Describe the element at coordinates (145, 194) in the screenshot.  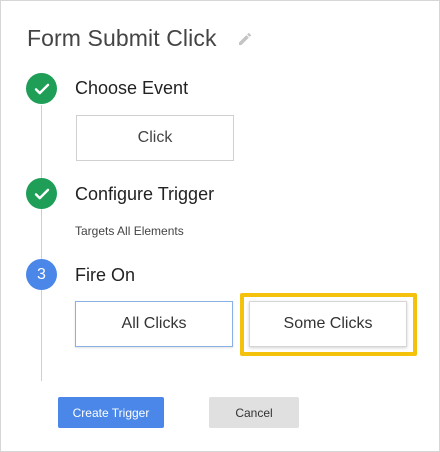
I see `step-label-configure-trigger: Configure Trigger` at that location.